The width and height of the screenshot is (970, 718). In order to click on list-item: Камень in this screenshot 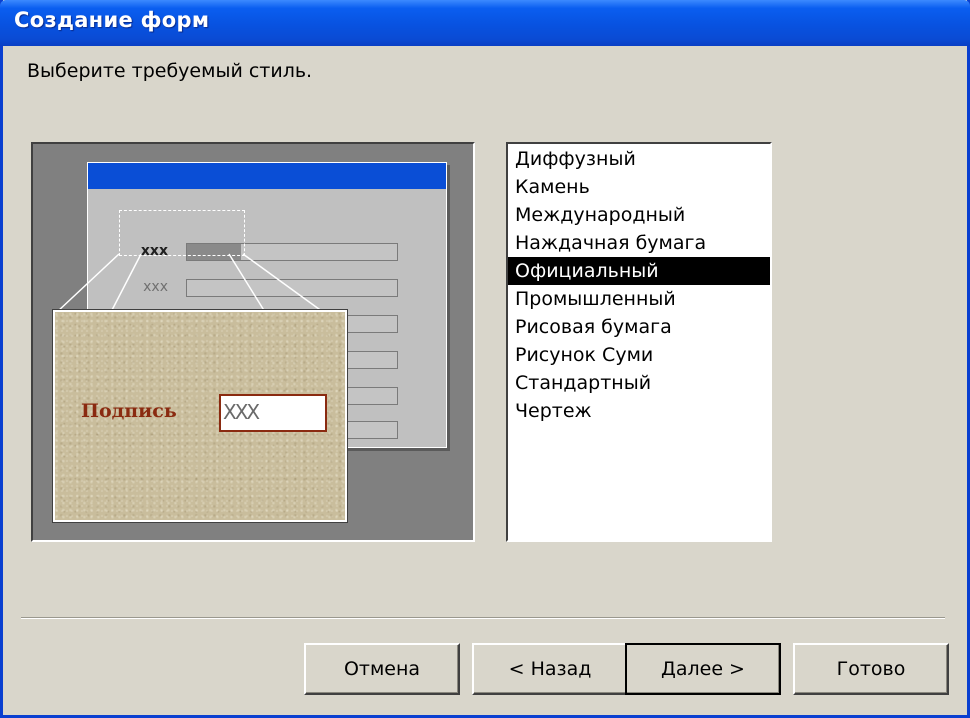, I will do `click(639, 187)`.